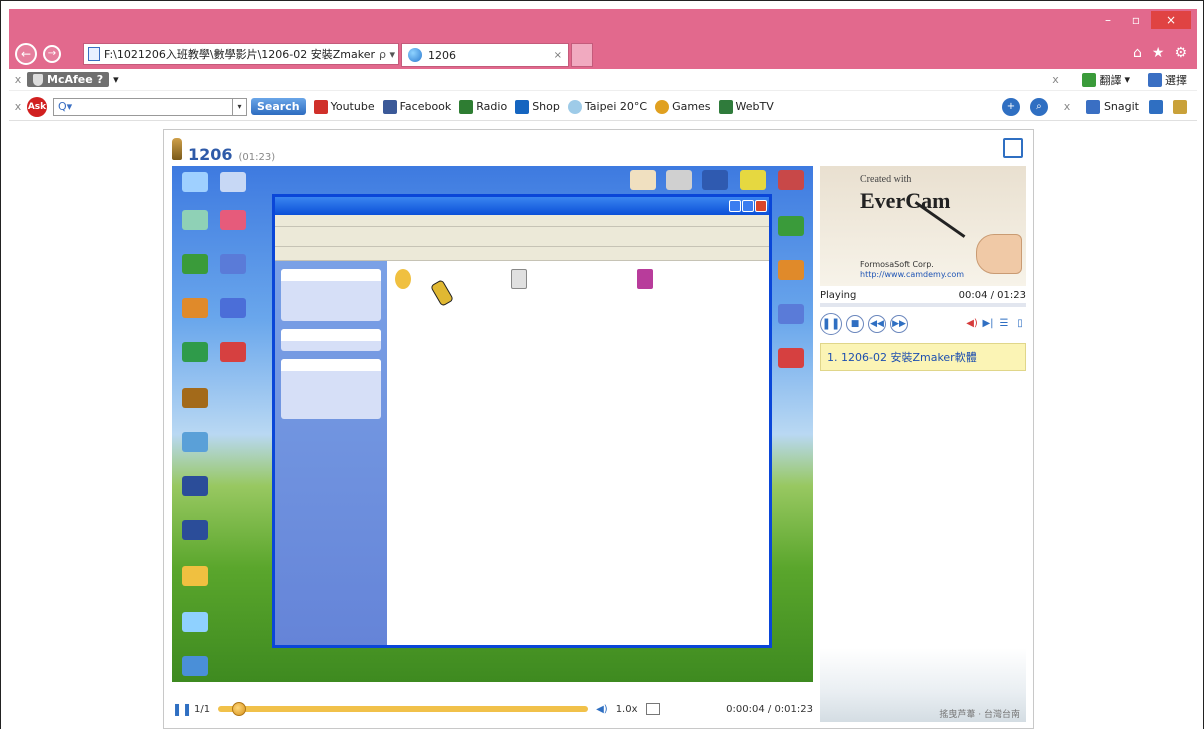 This screenshot has width=1204, height=729. I want to click on volume-icon: ◀), so click(602, 709).